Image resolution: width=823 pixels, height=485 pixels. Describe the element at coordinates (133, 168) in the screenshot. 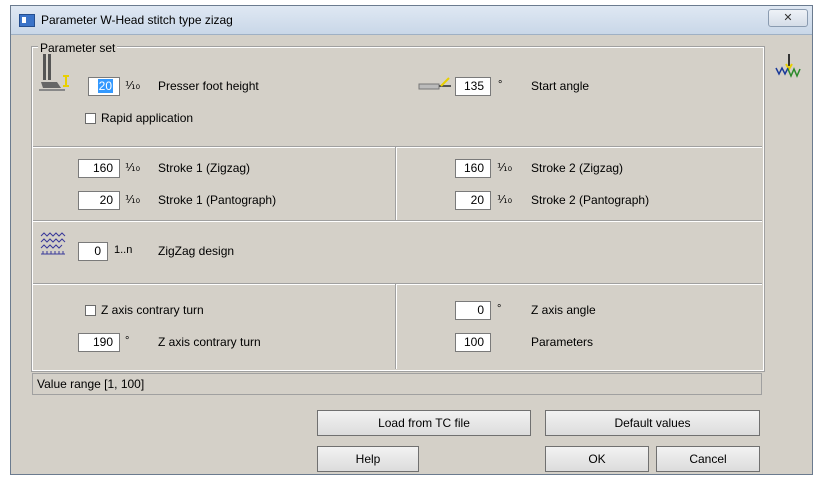

I see `stroke1-zigzag-unit: ⅒` at that location.